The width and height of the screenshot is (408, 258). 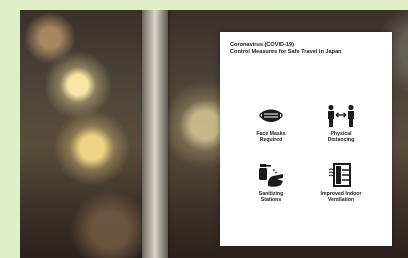 What do you see at coordinates (271, 115) in the screenshot?
I see `face-mask-icon` at bounding box center [271, 115].